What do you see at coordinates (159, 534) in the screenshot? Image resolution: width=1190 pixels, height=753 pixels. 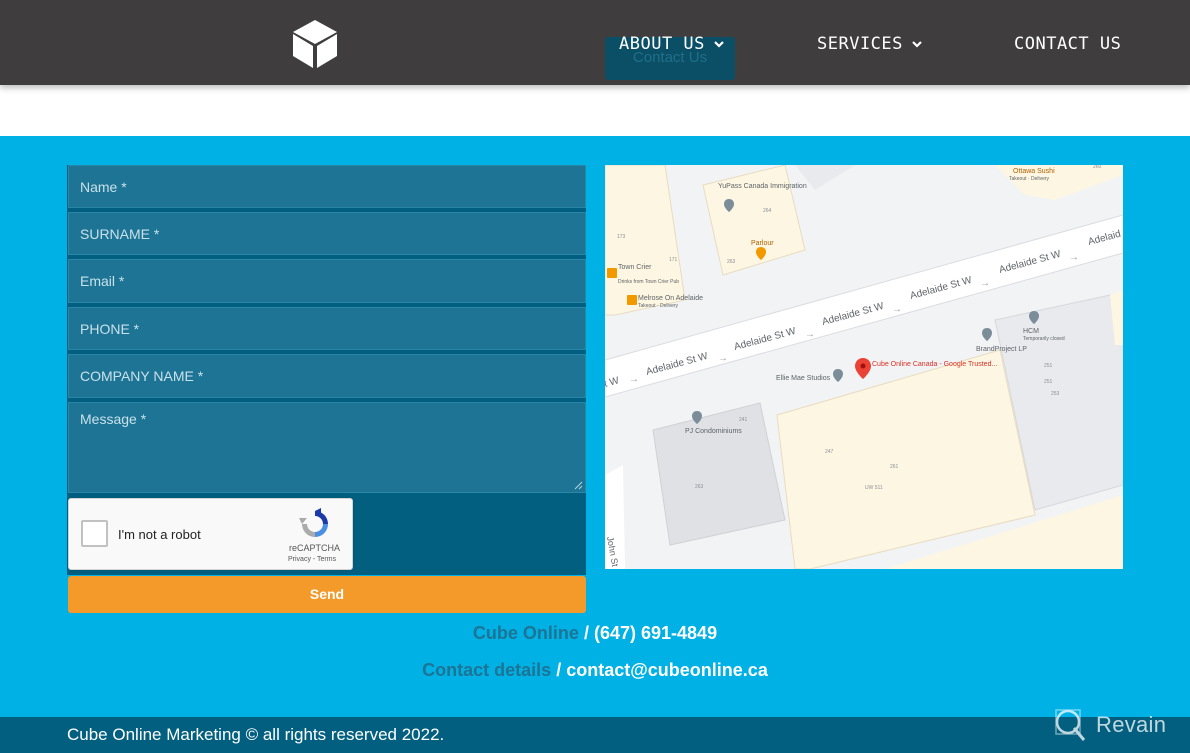 I see `recaptcha-label: I'm not a robot` at bounding box center [159, 534].